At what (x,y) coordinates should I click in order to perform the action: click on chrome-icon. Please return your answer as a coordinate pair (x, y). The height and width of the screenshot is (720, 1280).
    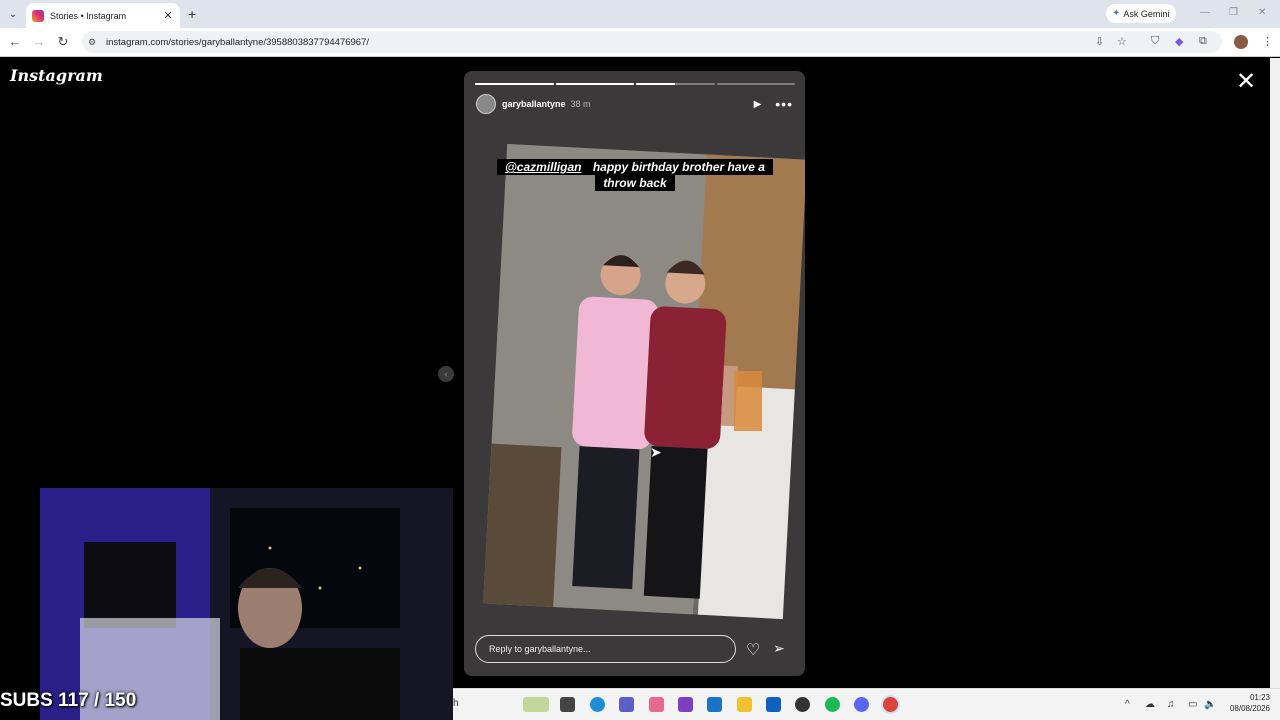
    Looking at the image, I should click on (890, 704).